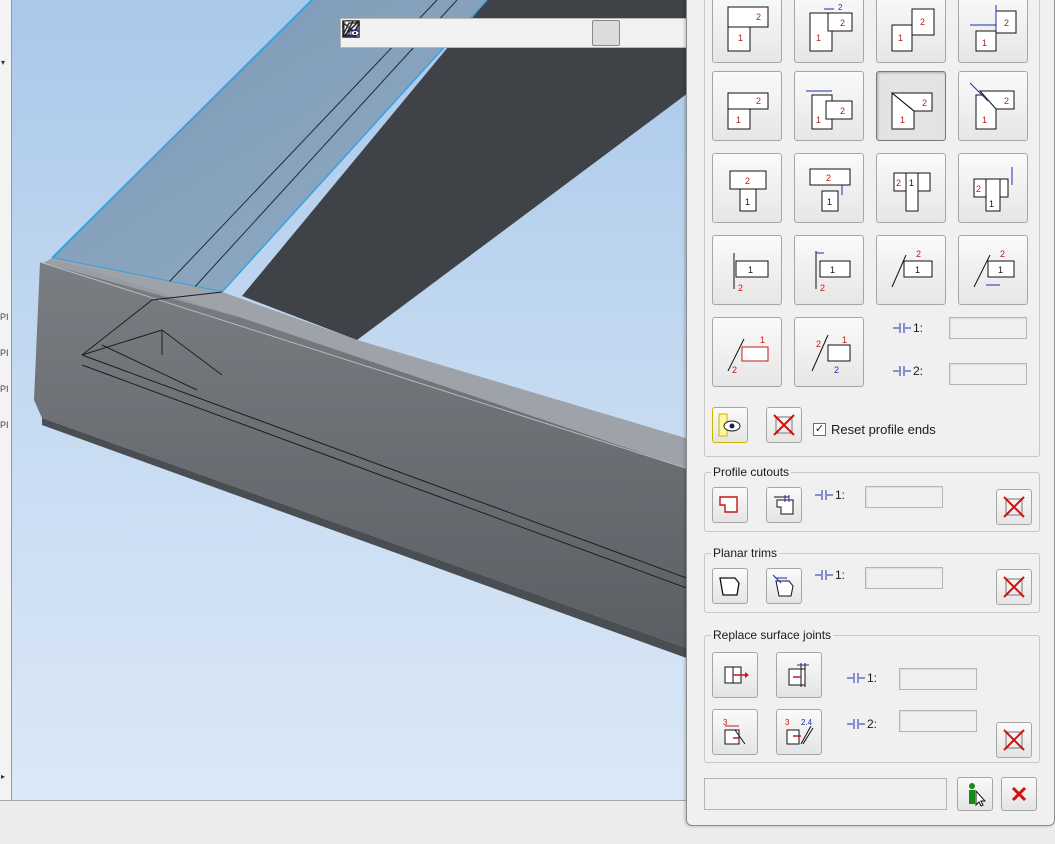  Describe the element at coordinates (861, 678) in the screenshot. I see `surface-gap1-label: 1:` at that location.